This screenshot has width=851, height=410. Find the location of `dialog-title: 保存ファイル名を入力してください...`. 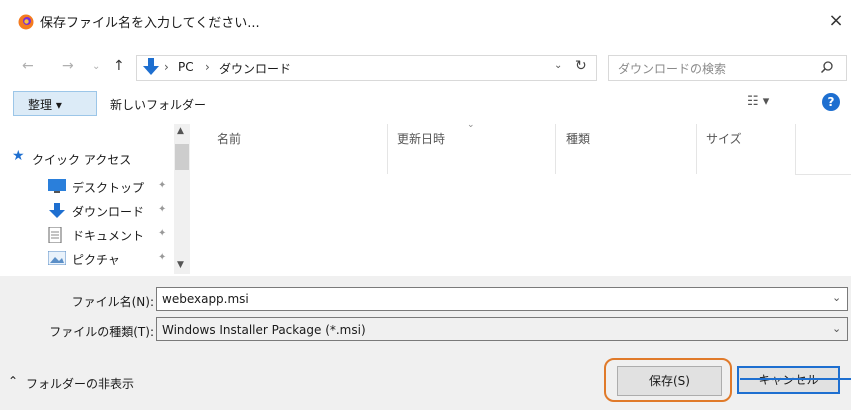

dialog-title: 保存ファイル名を入力してください... is located at coordinates (150, 23).